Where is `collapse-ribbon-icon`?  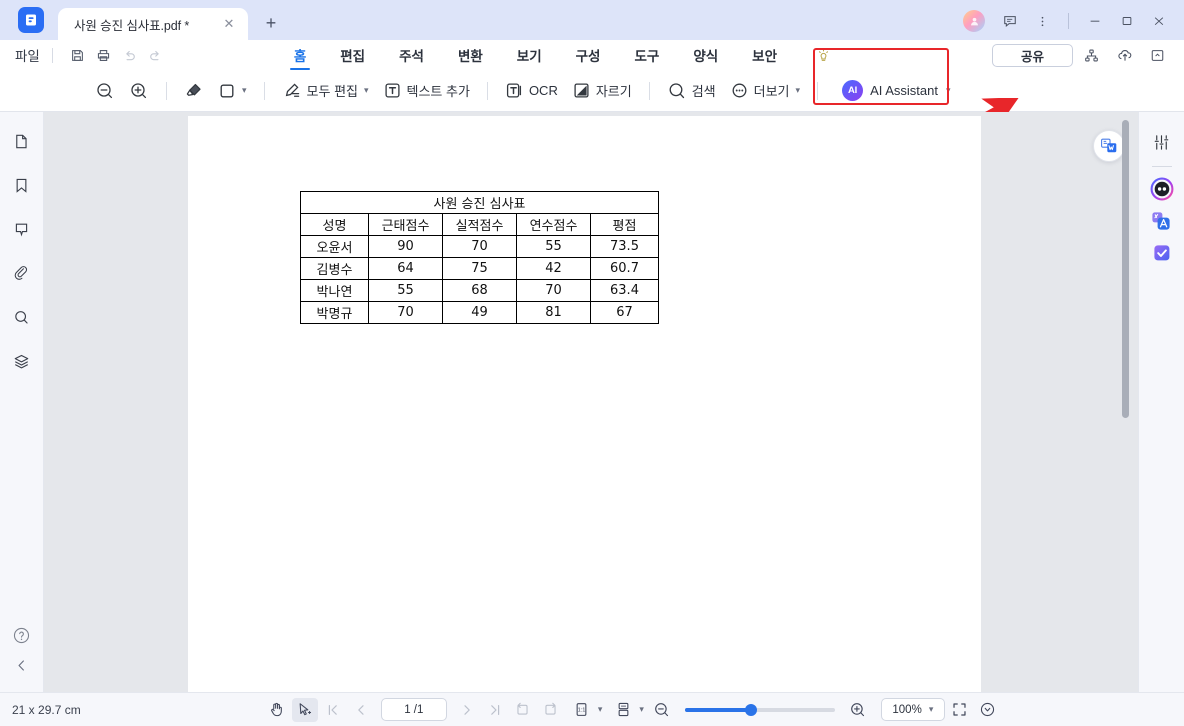
collapse-ribbon-icon is located at coordinates (1157, 55).